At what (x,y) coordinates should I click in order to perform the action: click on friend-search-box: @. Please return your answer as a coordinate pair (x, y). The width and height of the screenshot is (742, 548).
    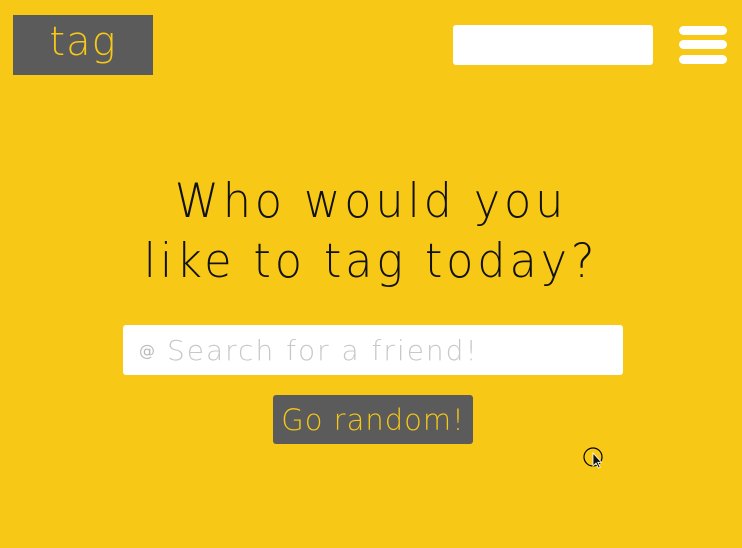
    Looking at the image, I should click on (373, 350).